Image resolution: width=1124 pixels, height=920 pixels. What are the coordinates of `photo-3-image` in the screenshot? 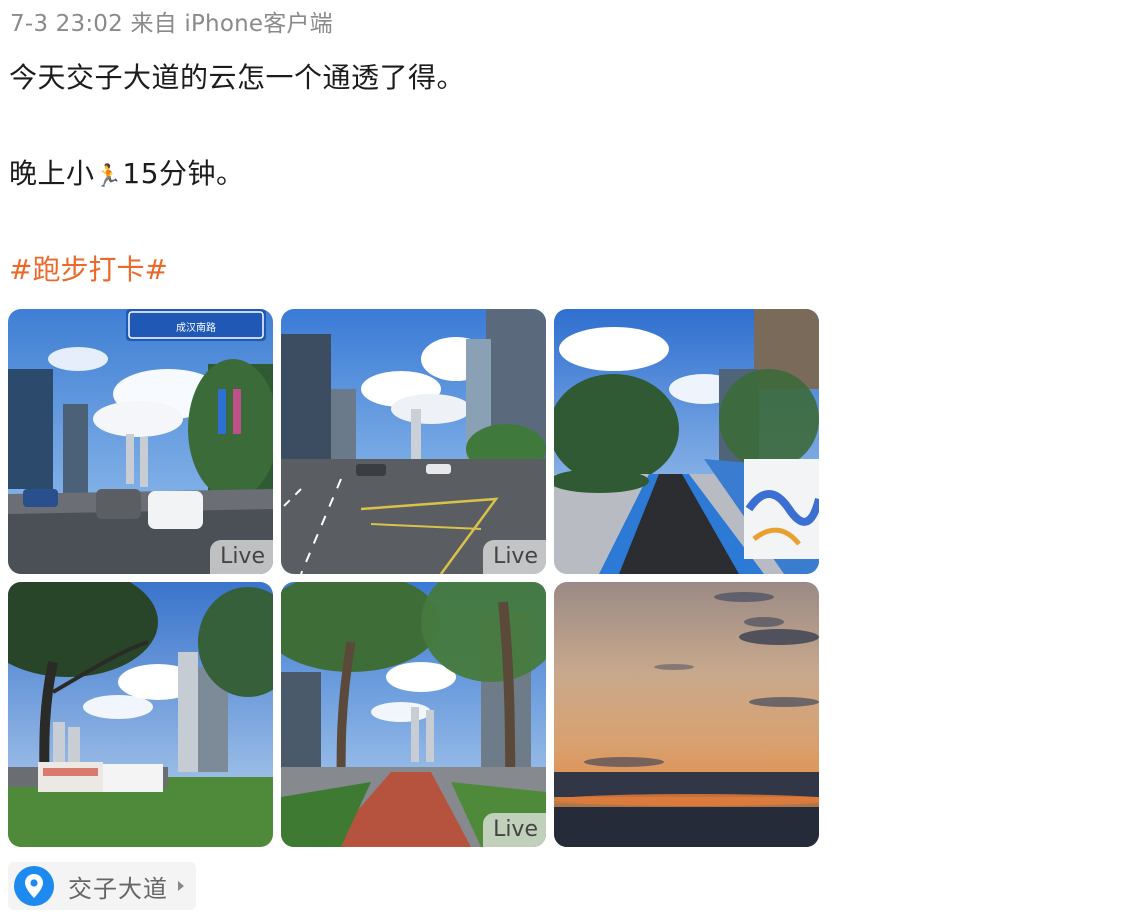 It's located at (686, 441).